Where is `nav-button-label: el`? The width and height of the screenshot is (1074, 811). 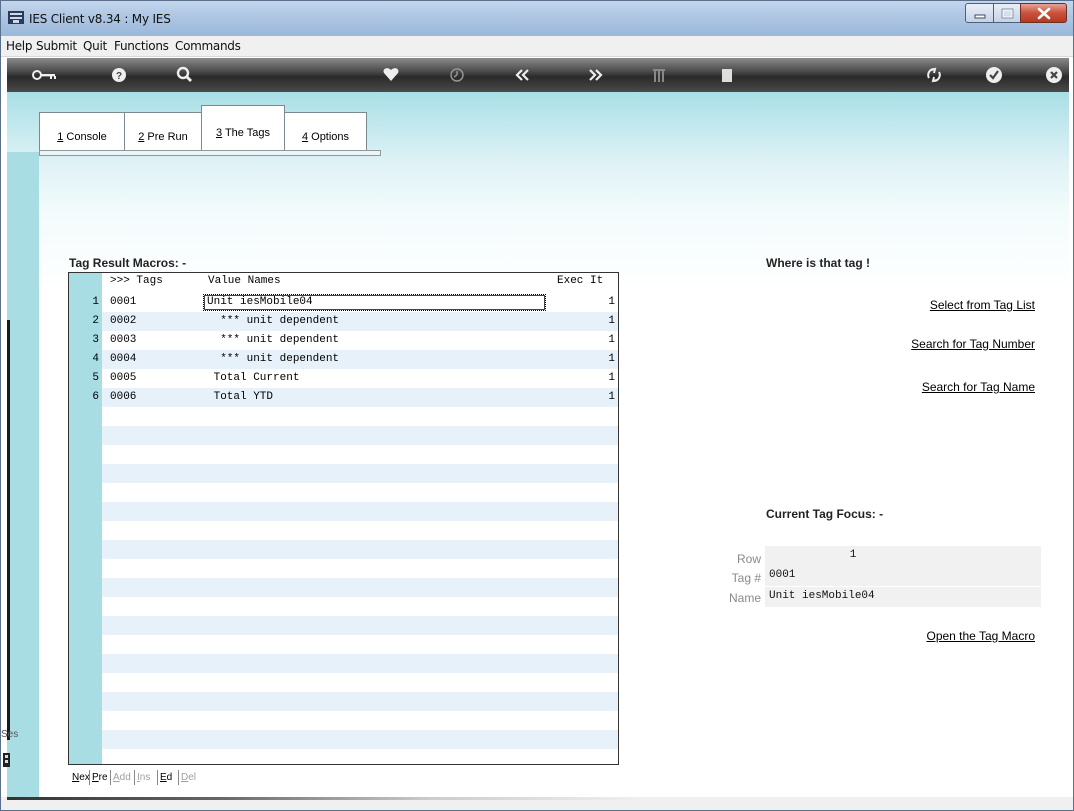 nav-button-label: el is located at coordinates (192, 777).